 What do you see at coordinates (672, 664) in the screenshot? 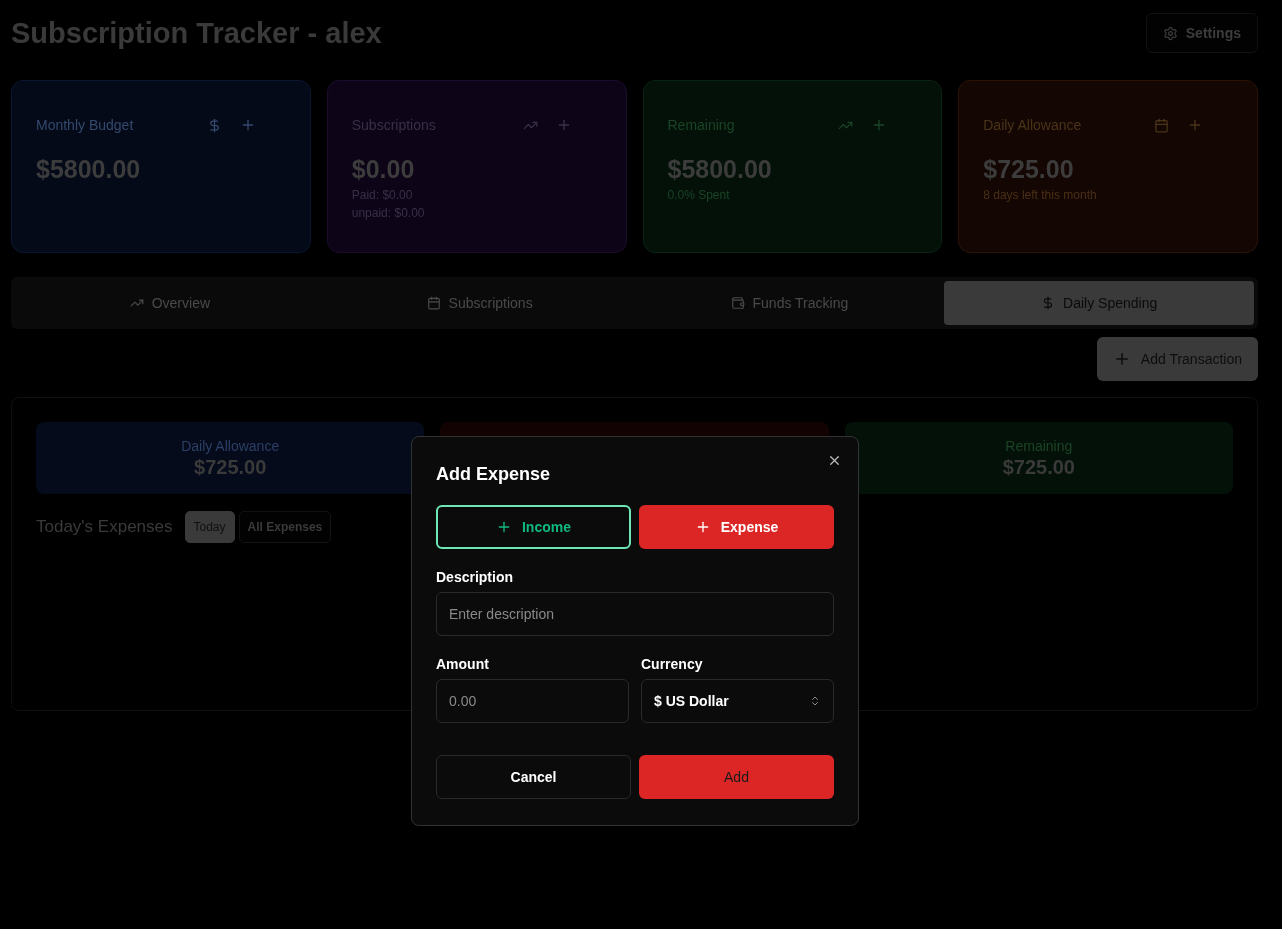
I see `field-label: Currency` at bounding box center [672, 664].